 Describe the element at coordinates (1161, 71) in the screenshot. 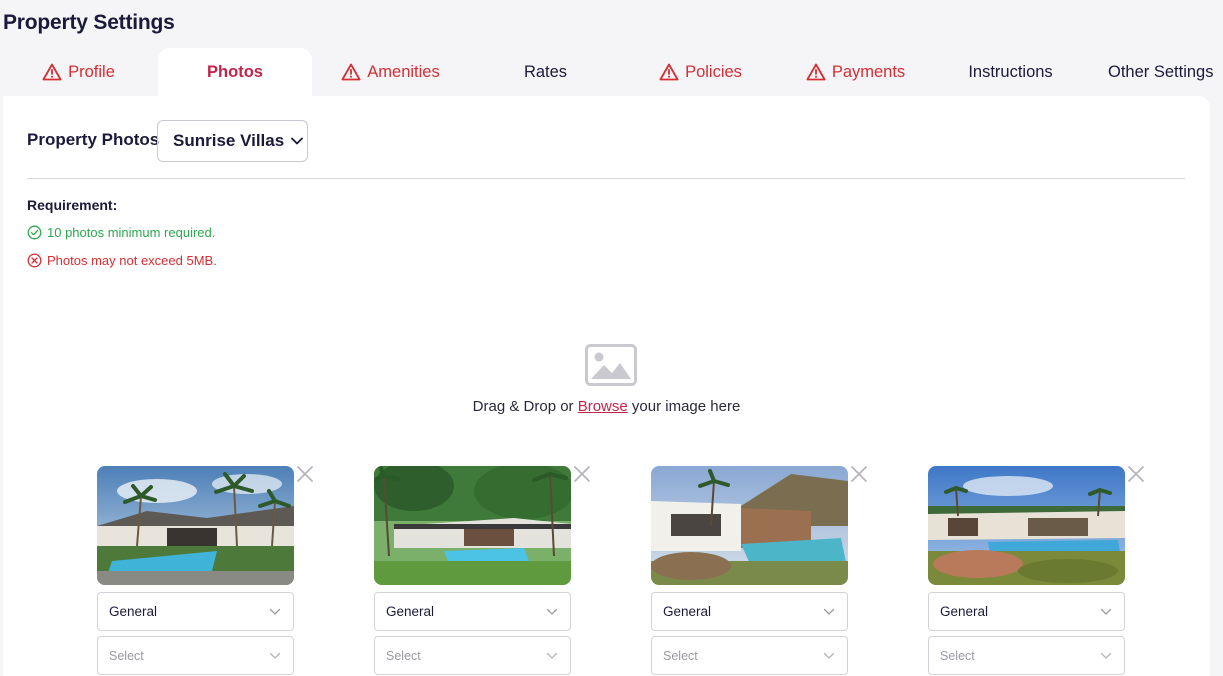

I see `tab-label: Other Settings` at that location.